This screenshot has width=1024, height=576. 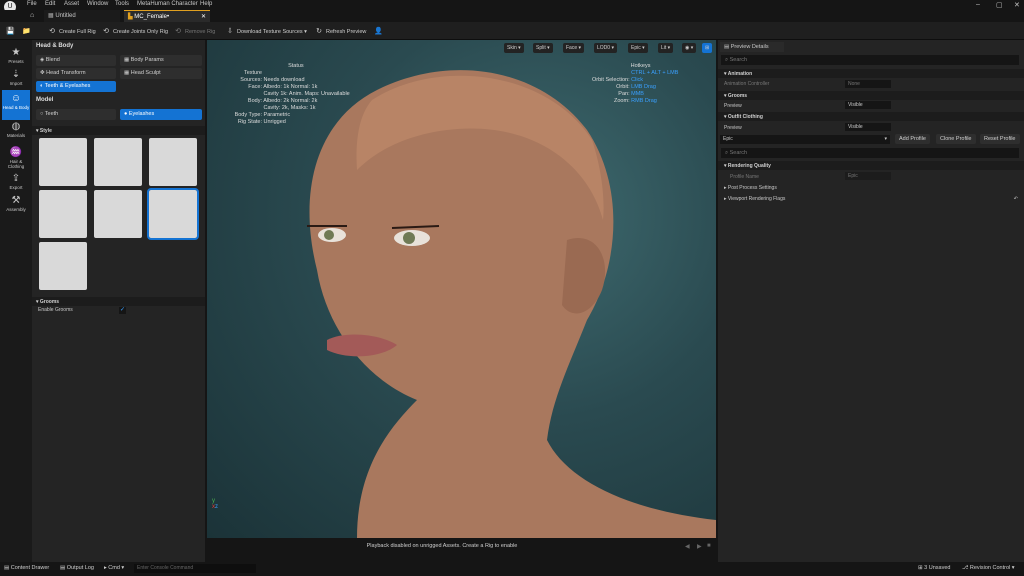 What do you see at coordinates (805, 139) in the screenshot?
I see `profile-select: Epic ▾` at bounding box center [805, 139].